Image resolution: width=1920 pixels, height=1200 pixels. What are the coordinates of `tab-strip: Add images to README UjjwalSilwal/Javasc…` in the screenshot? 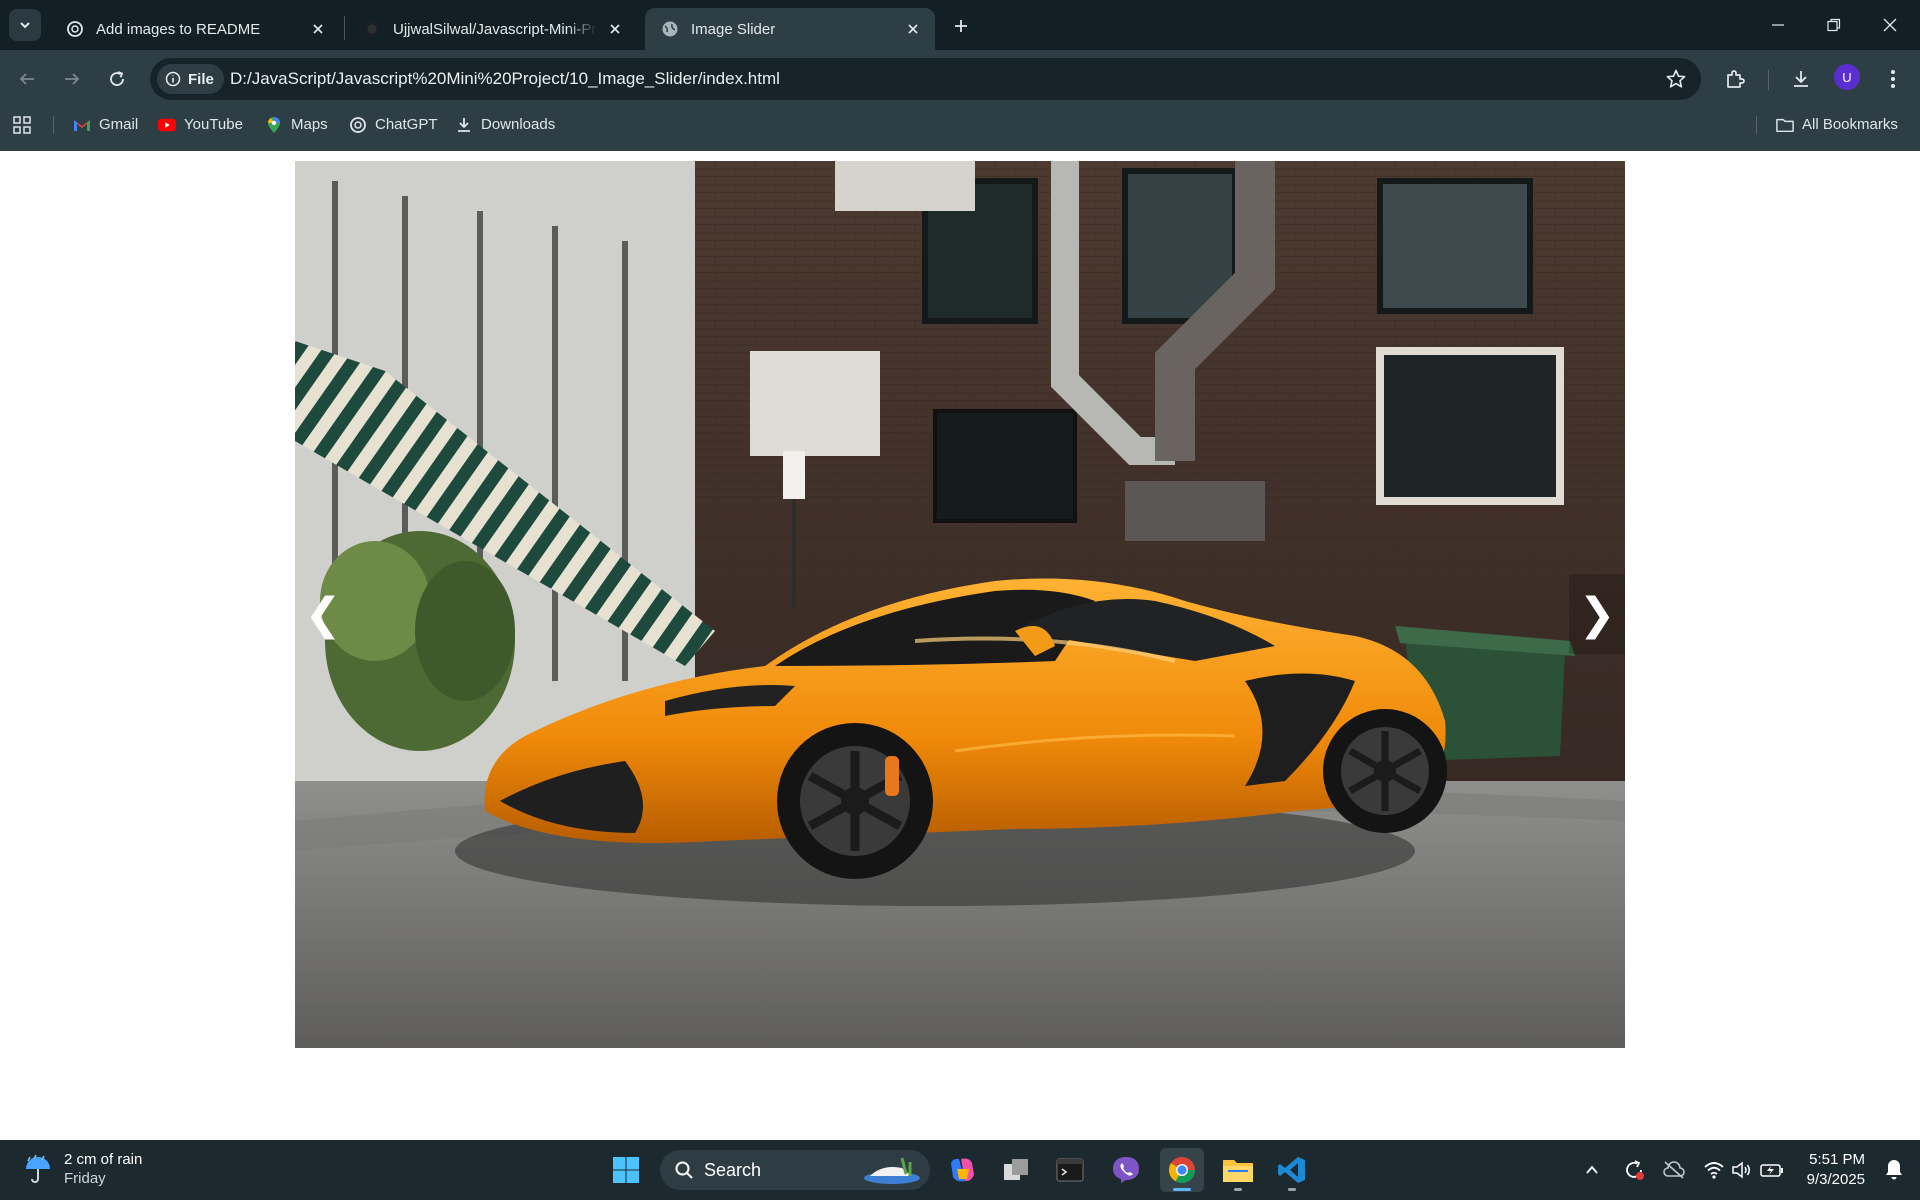 It's located at (960, 25).